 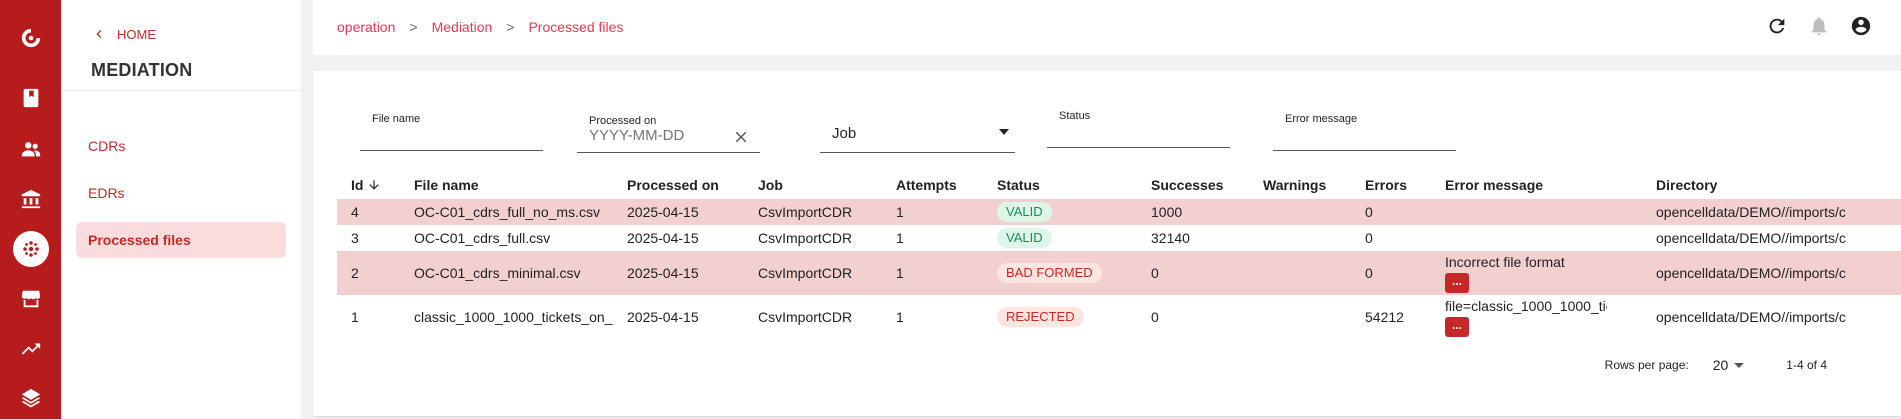 I want to click on store-icon, so click(x=30, y=299).